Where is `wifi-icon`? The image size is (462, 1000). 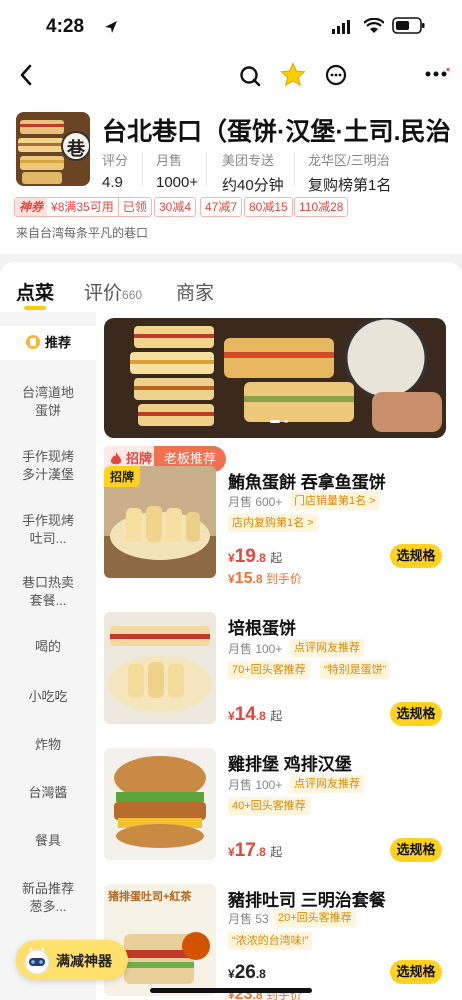 wifi-icon is located at coordinates (374, 25).